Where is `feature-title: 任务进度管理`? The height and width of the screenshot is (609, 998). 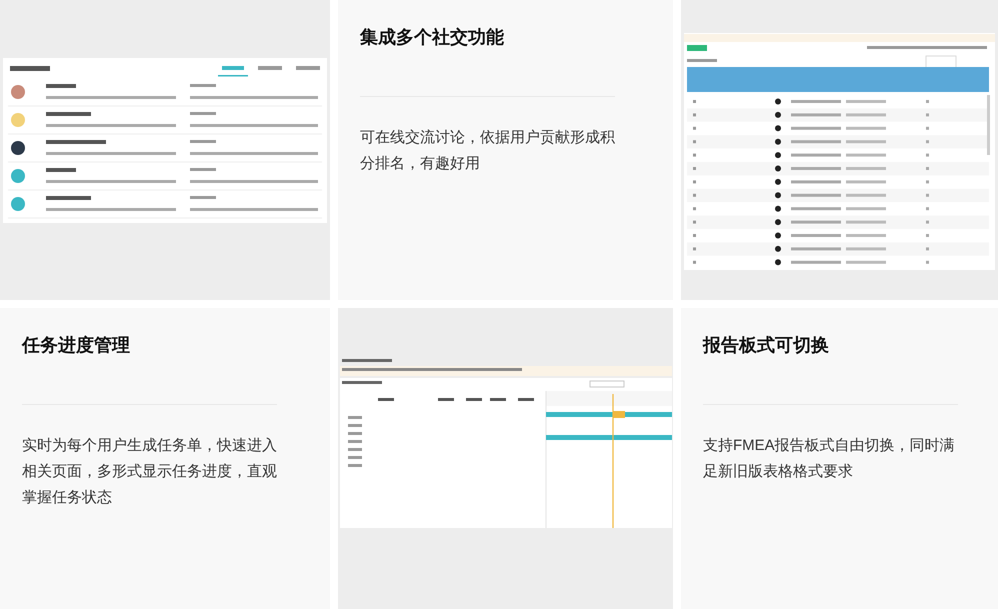 feature-title: 任务进度管理 is located at coordinates (76, 345).